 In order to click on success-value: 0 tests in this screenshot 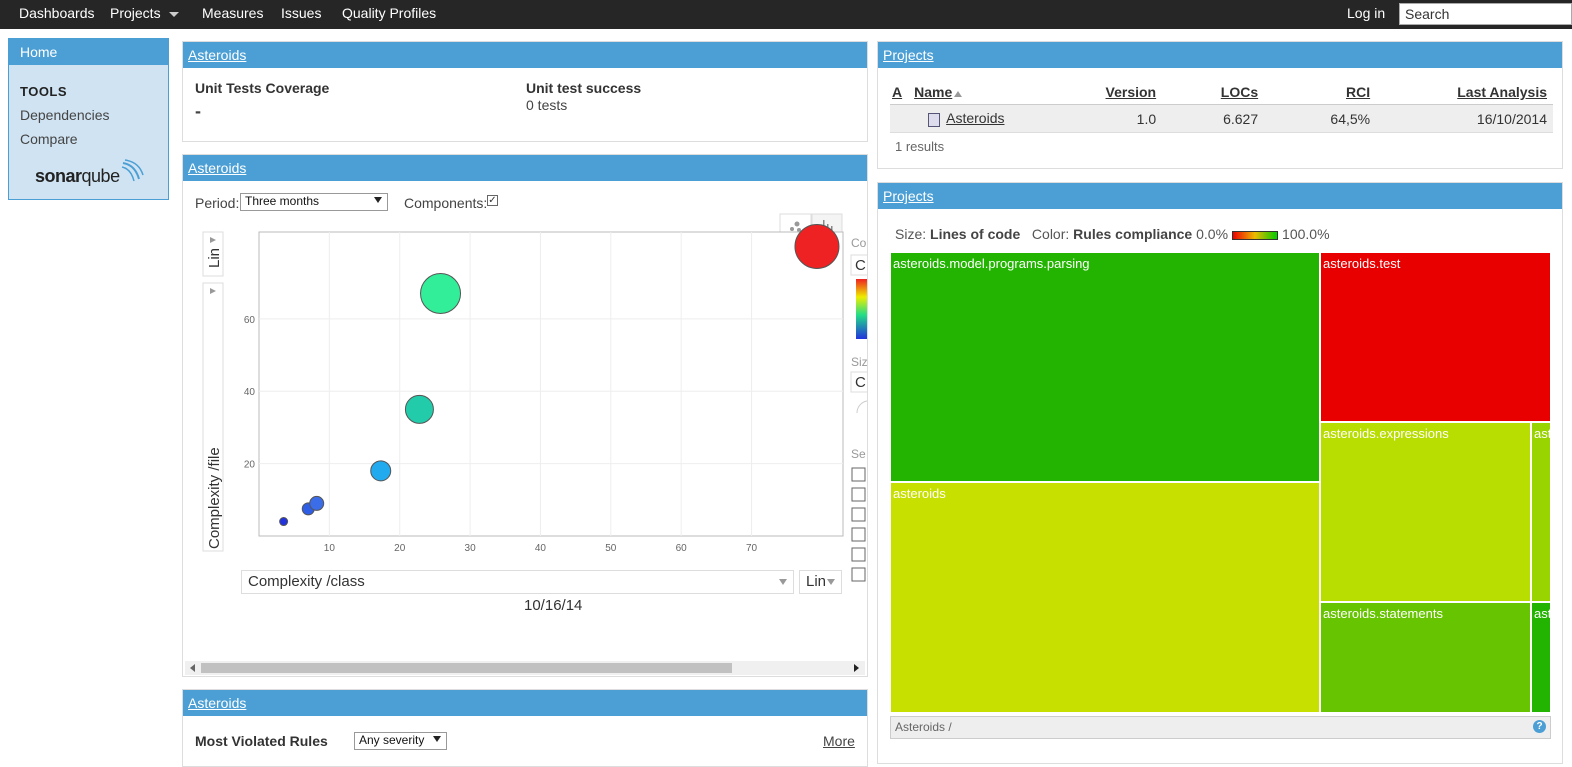, I will do `click(547, 105)`.